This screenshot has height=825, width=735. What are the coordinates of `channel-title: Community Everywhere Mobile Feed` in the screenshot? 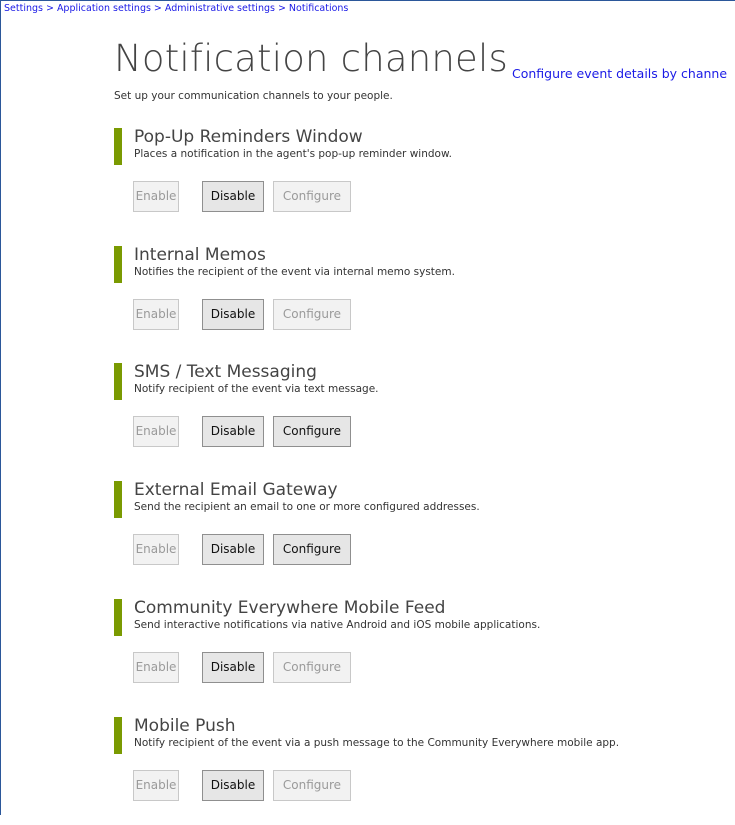 It's located at (290, 608).